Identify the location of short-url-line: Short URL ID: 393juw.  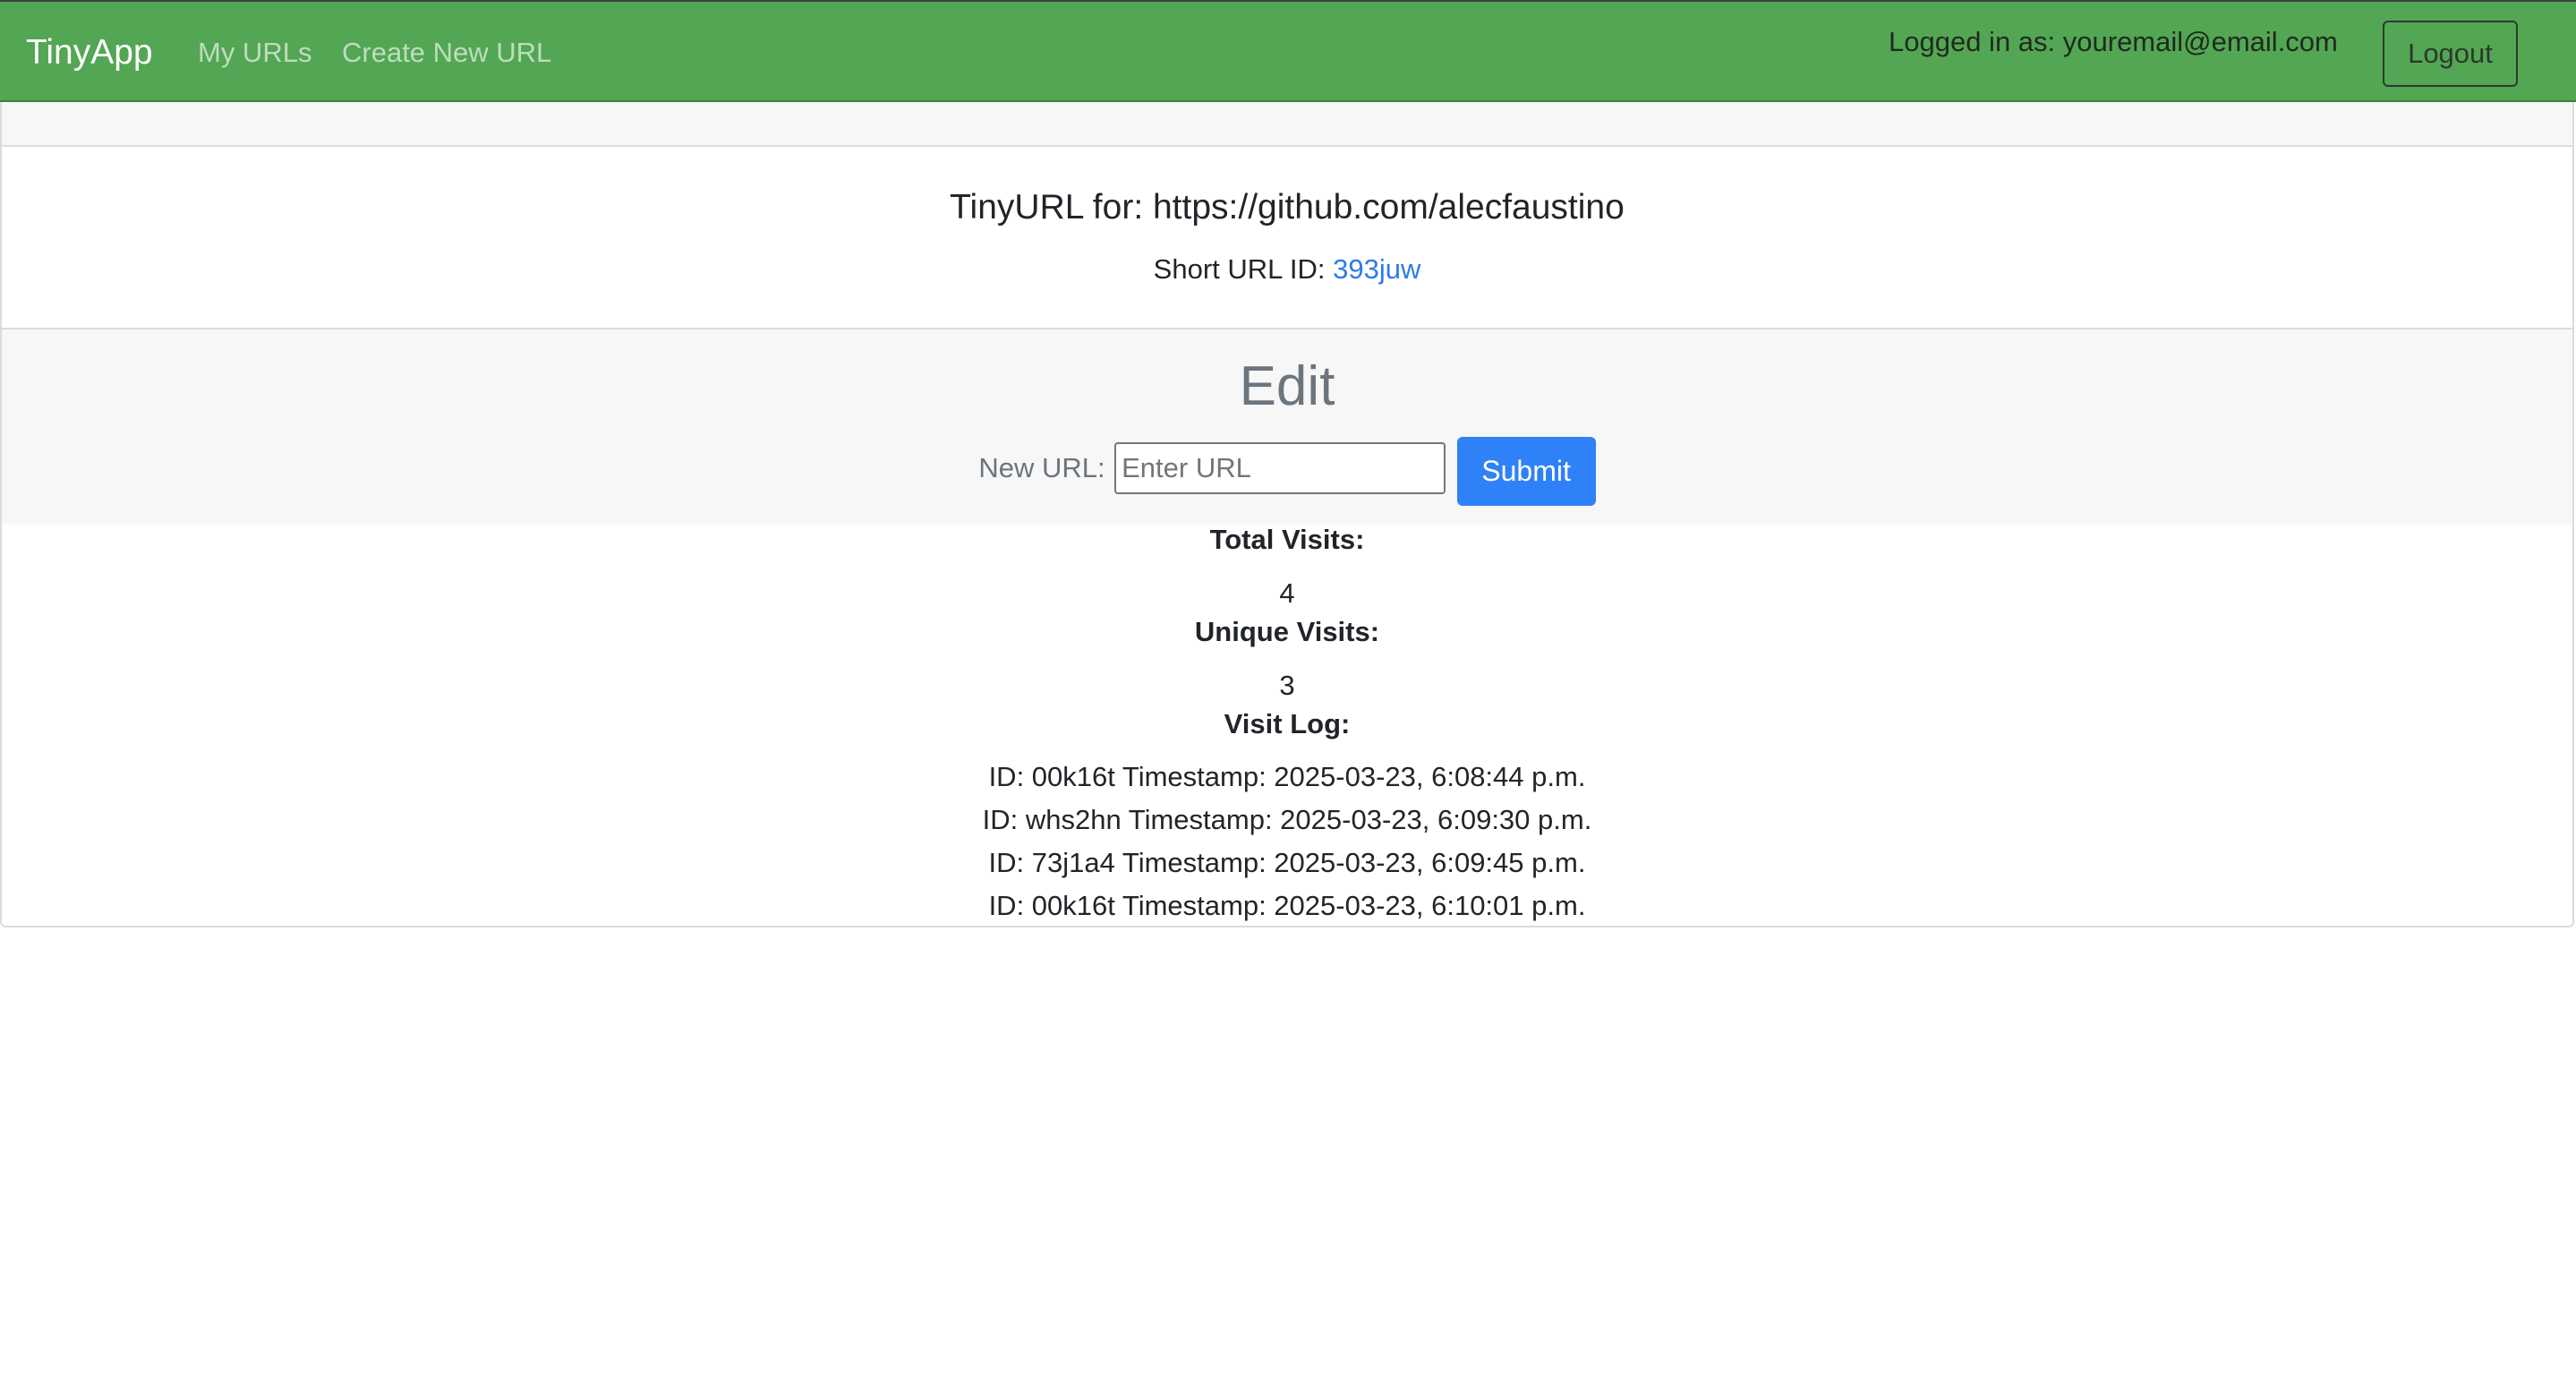
(1287, 269).